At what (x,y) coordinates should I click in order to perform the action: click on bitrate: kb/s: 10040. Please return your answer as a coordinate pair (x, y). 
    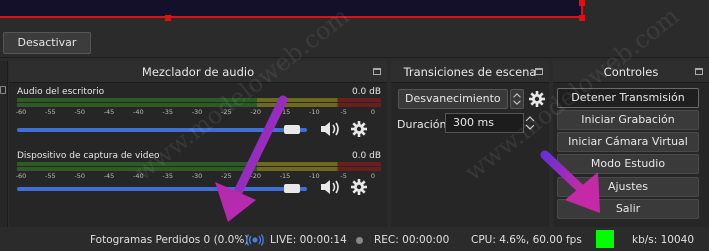
    Looking at the image, I should click on (663, 240).